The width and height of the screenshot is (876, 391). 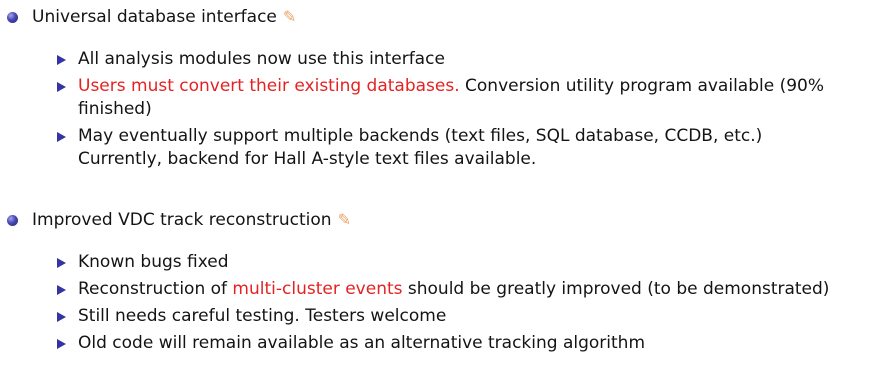 What do you see at coordinates (452, 262) in the screenshot?
I see `list-item: Known bugs fixed` at bounding box center [452, 262].